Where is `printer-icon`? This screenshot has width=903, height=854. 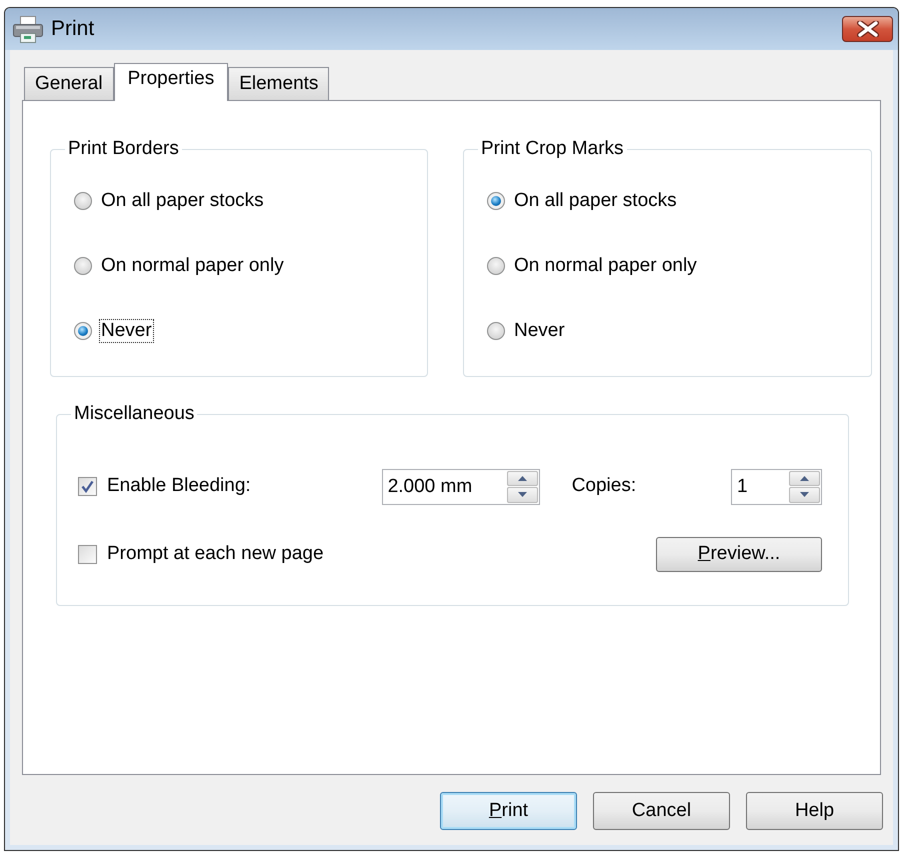
printer-icon is located at coordinates (28, 29).